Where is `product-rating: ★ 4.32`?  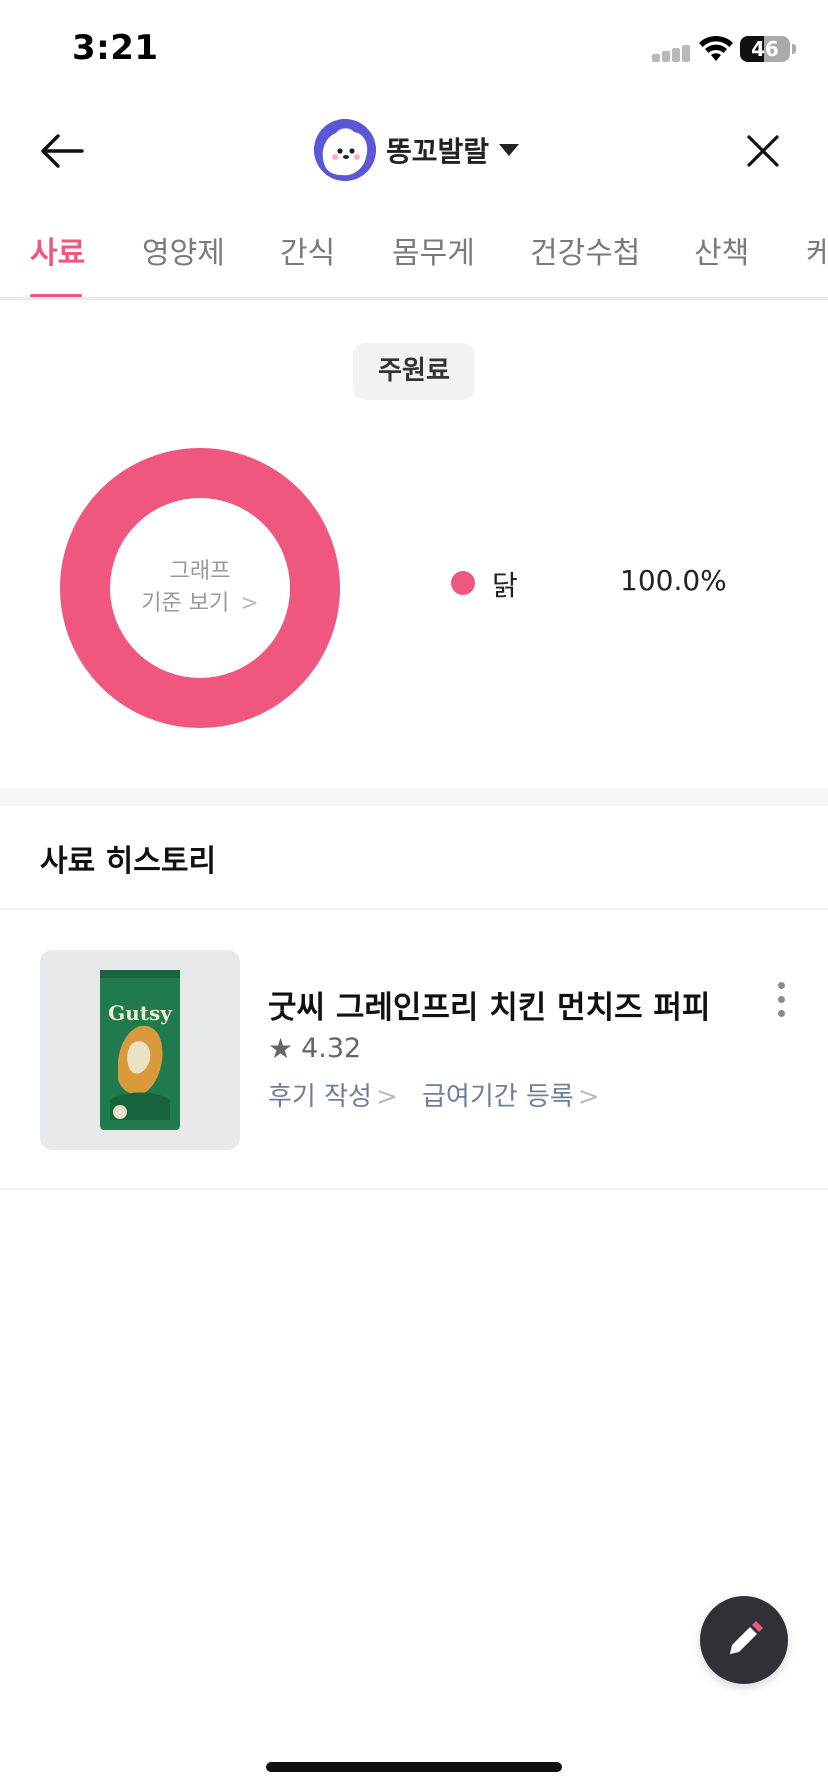
product-rating: ★ 4.32 is located at coordinates (314, 1048).